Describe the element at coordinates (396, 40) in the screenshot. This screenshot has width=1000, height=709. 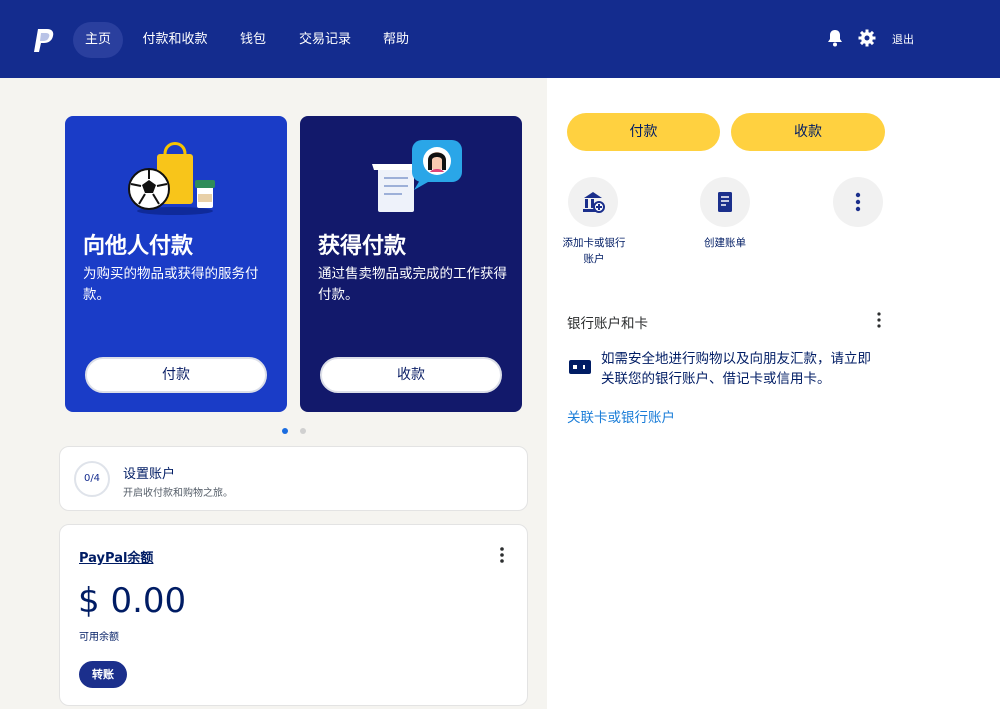
I see `nav-help: 帮助` at that location.